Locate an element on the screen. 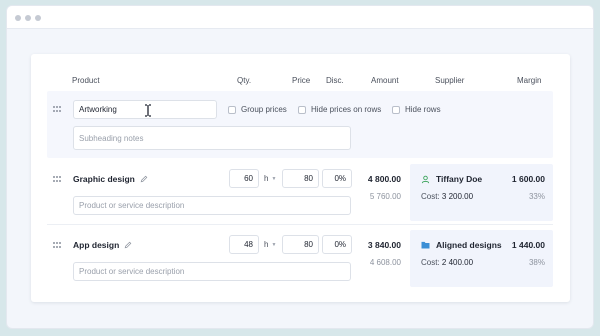 The width and height of the screenshot is (600, 336). supplier-name: Tiffany Doe is located at coordinates (451, 179).